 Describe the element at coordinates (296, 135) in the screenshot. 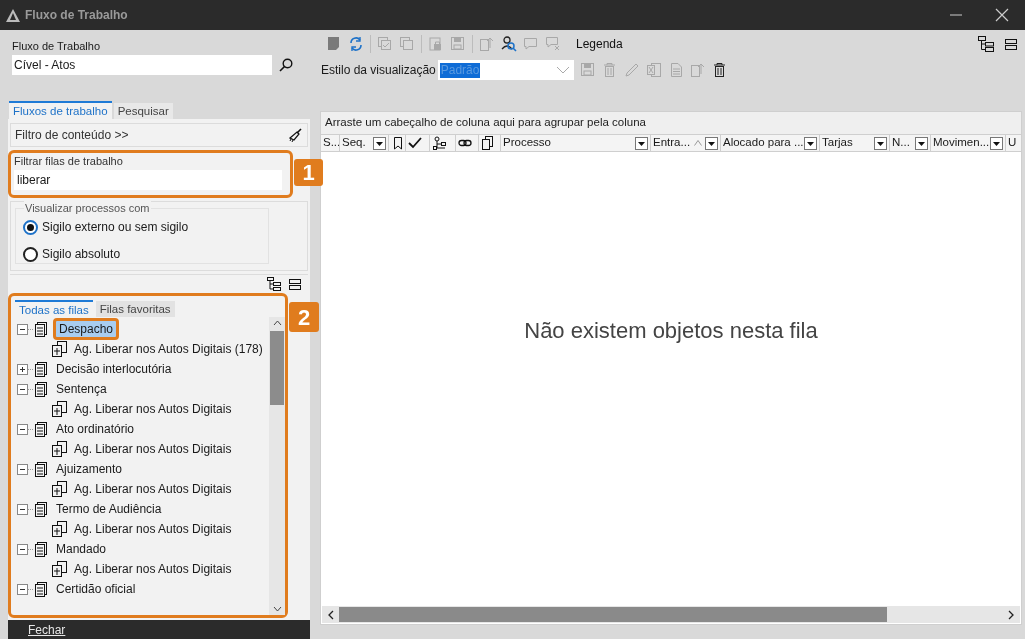

I see `broom-icon` at that location.